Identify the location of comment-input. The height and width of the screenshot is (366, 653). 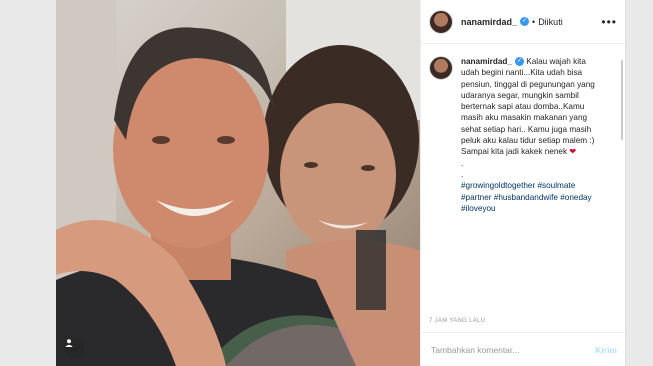
(506, 349).